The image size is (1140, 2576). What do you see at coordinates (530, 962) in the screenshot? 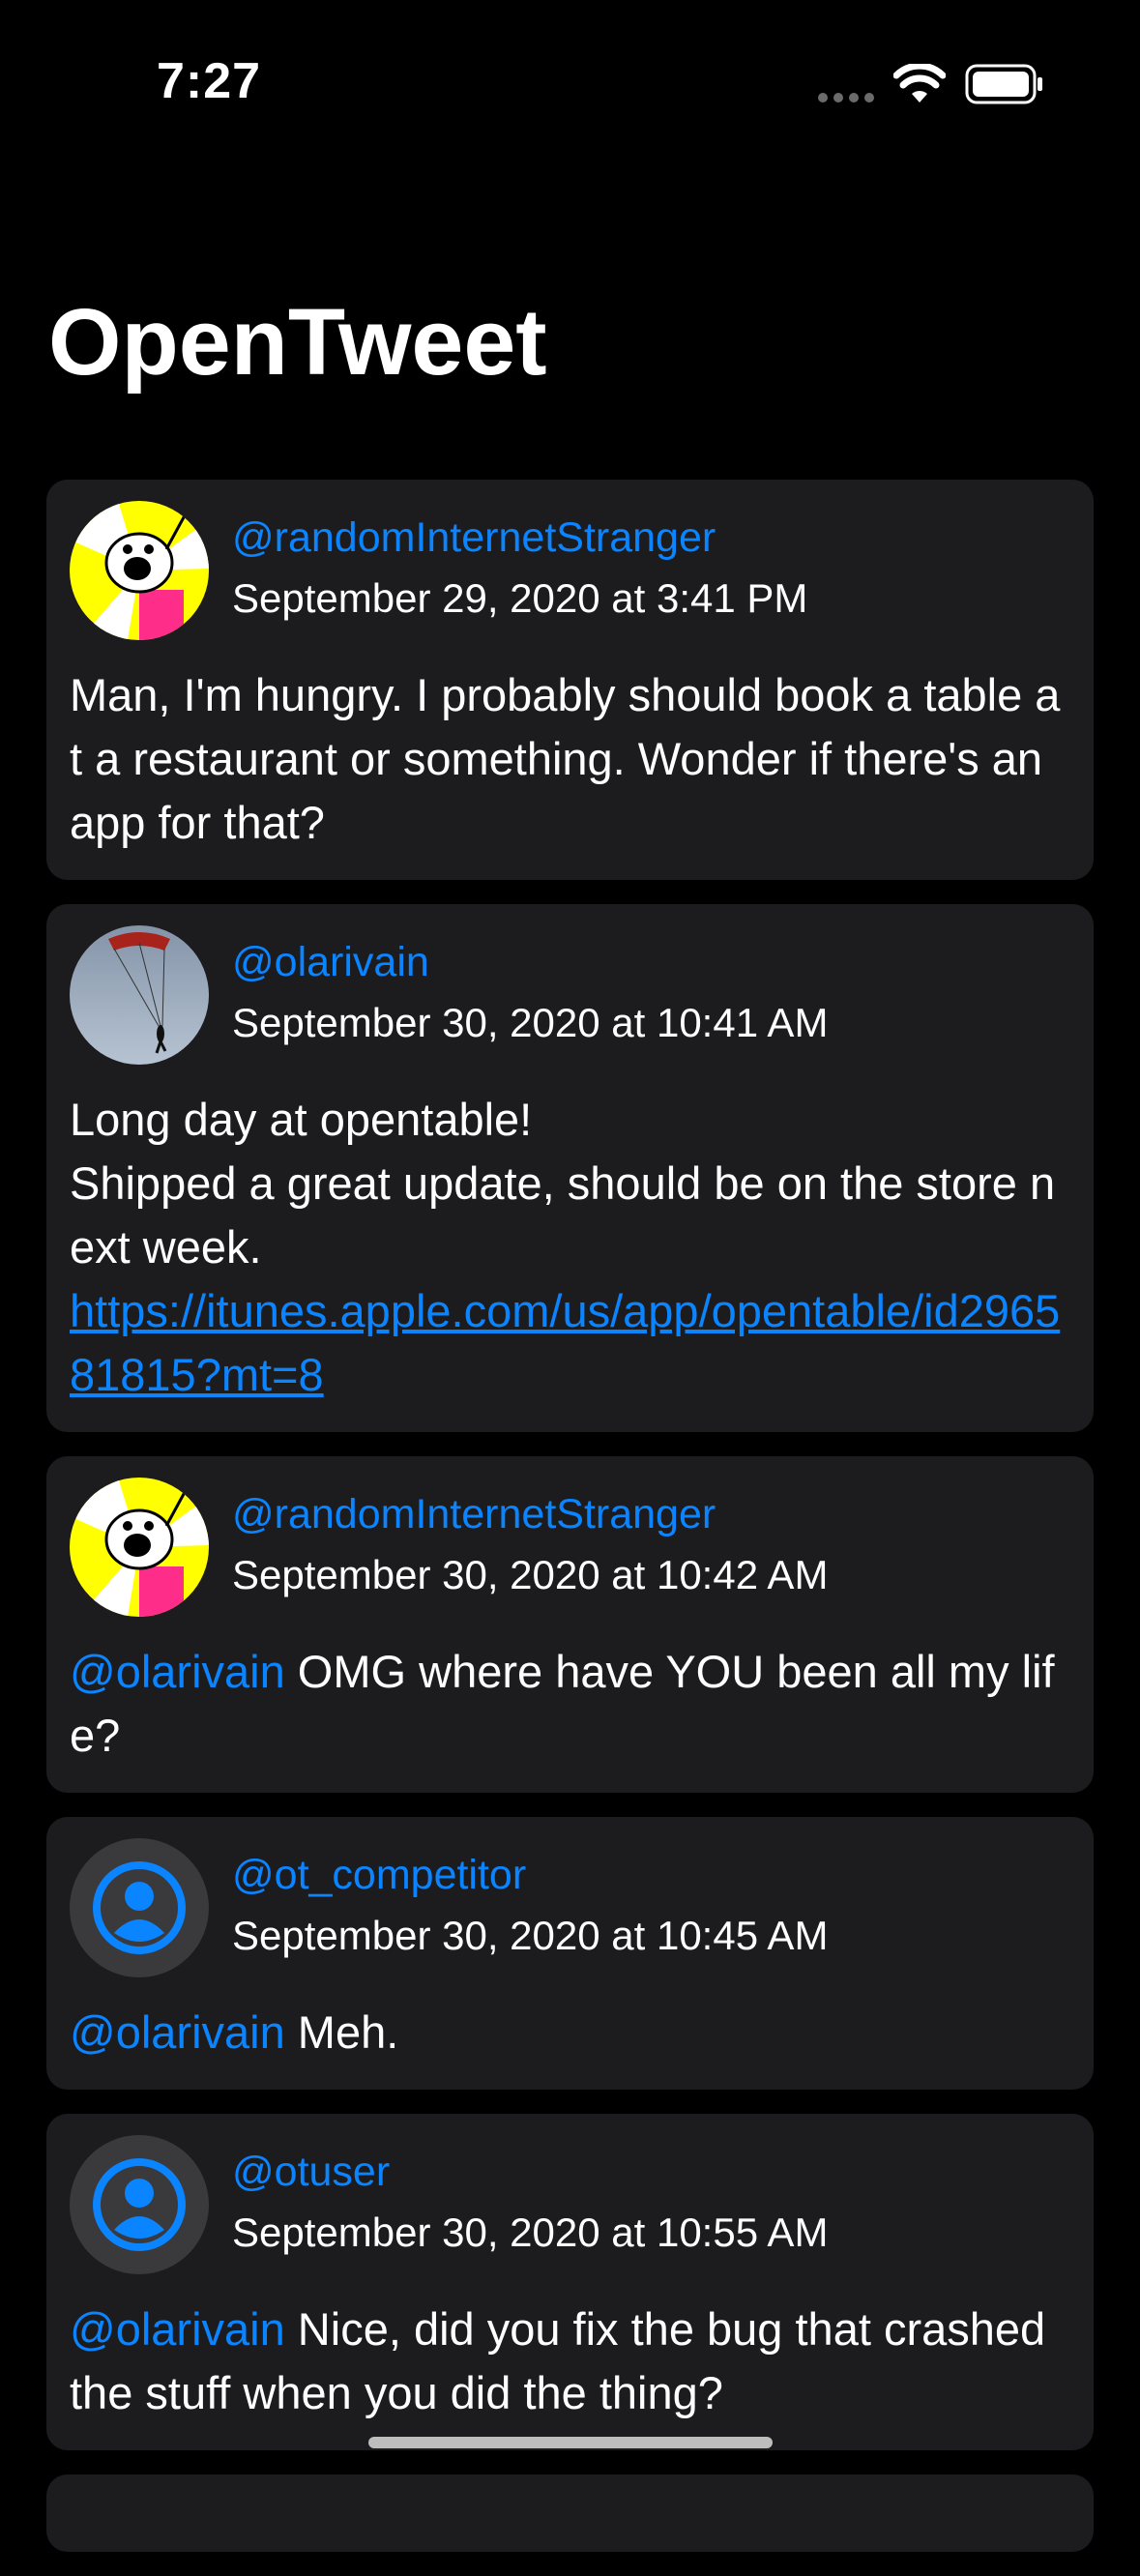
I see `tweet-handle: @olarivain` at bounding box center [530, 962].